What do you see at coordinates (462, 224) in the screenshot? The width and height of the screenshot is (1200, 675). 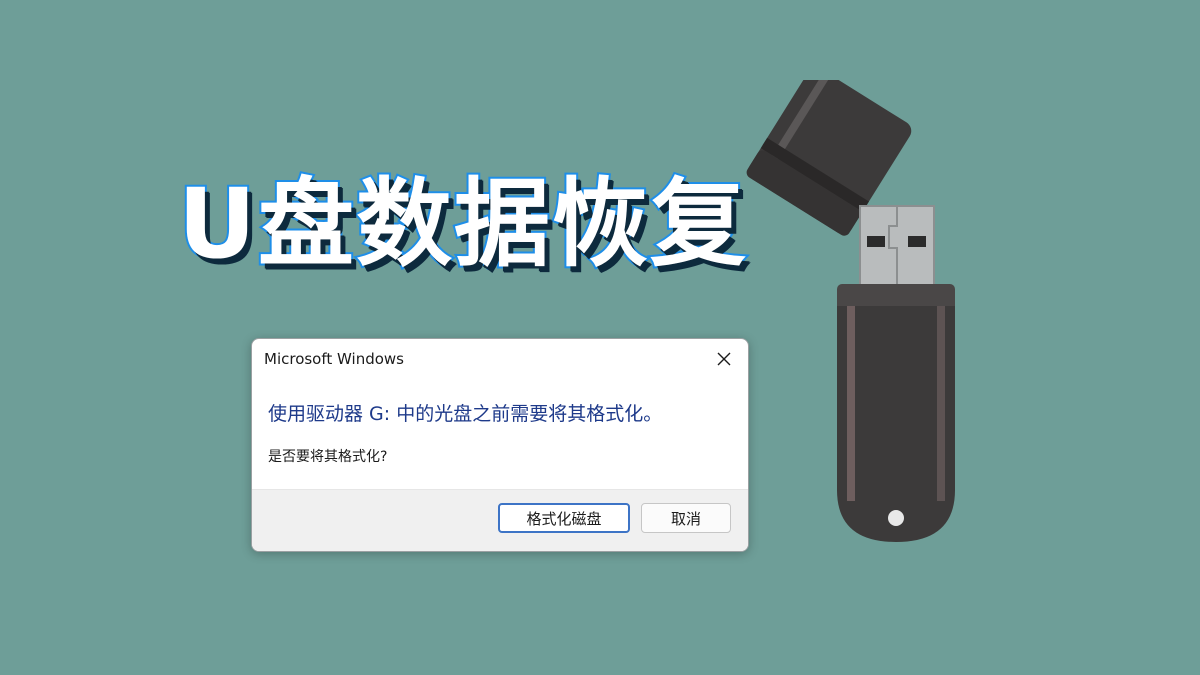 I see `headline: U盘数据恢复` at bounding box center [462, 224].